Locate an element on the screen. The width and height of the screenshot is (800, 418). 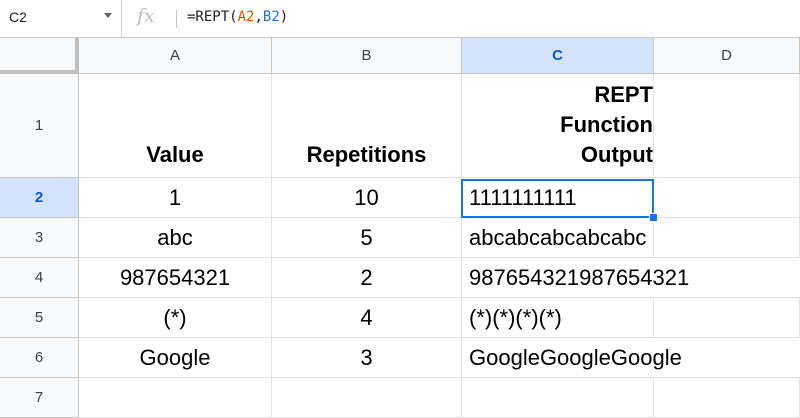
cell-c7 is located at coordinates (558, 398).